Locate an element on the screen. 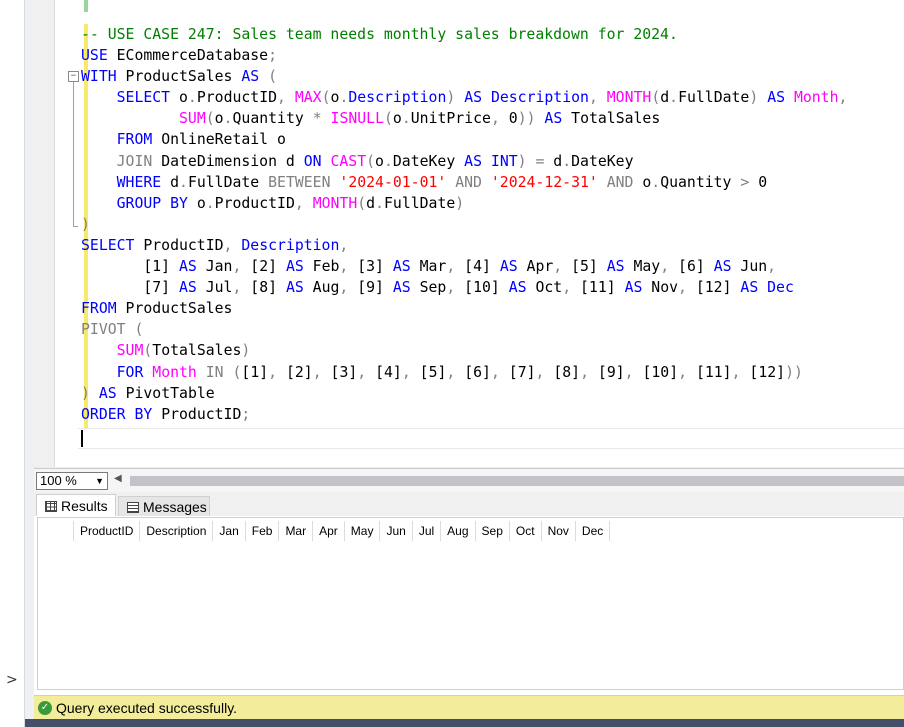 This screenshot has width=904, height=727. column-header: Apr is located at coordinates (329, 531).